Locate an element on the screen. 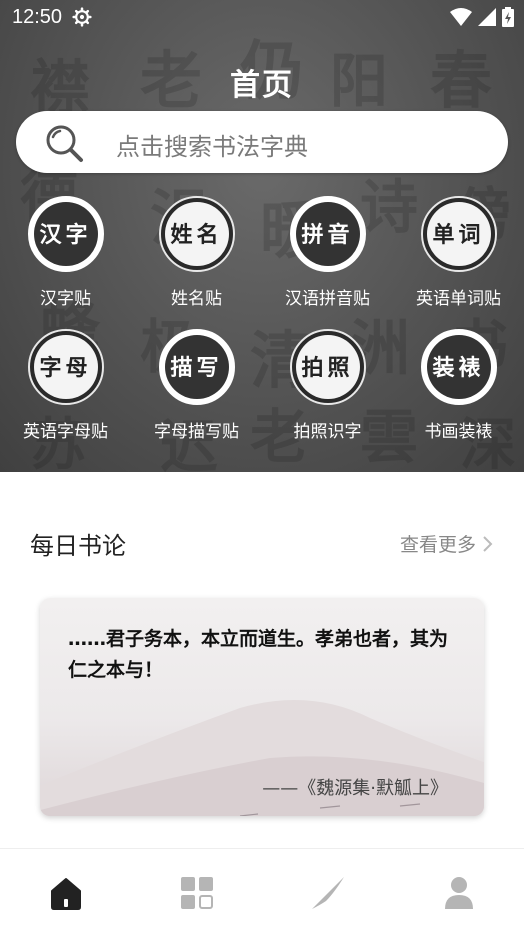 Image resolution: width=524 pixels, height=933 pixels. settings-gear-icon is located at coordinates (82, 17).